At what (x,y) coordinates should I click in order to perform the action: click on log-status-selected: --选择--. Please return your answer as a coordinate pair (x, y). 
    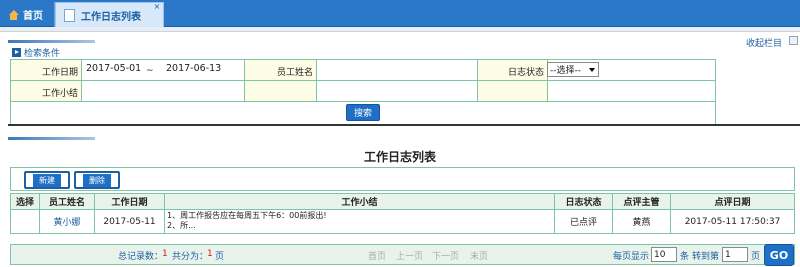
    Looking at the image, I should click on (565, 71).